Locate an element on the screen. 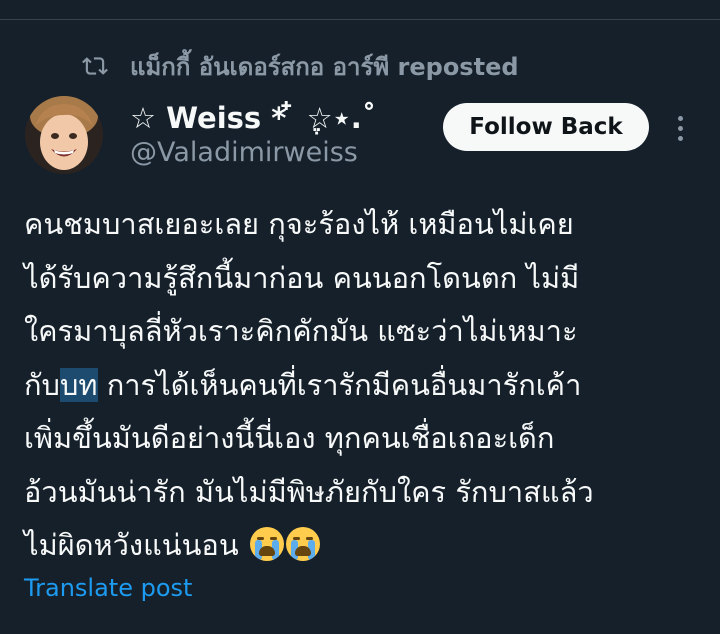 The image size is (720, 634). post-text-segment: กับ is located at coordinates (42, 384).